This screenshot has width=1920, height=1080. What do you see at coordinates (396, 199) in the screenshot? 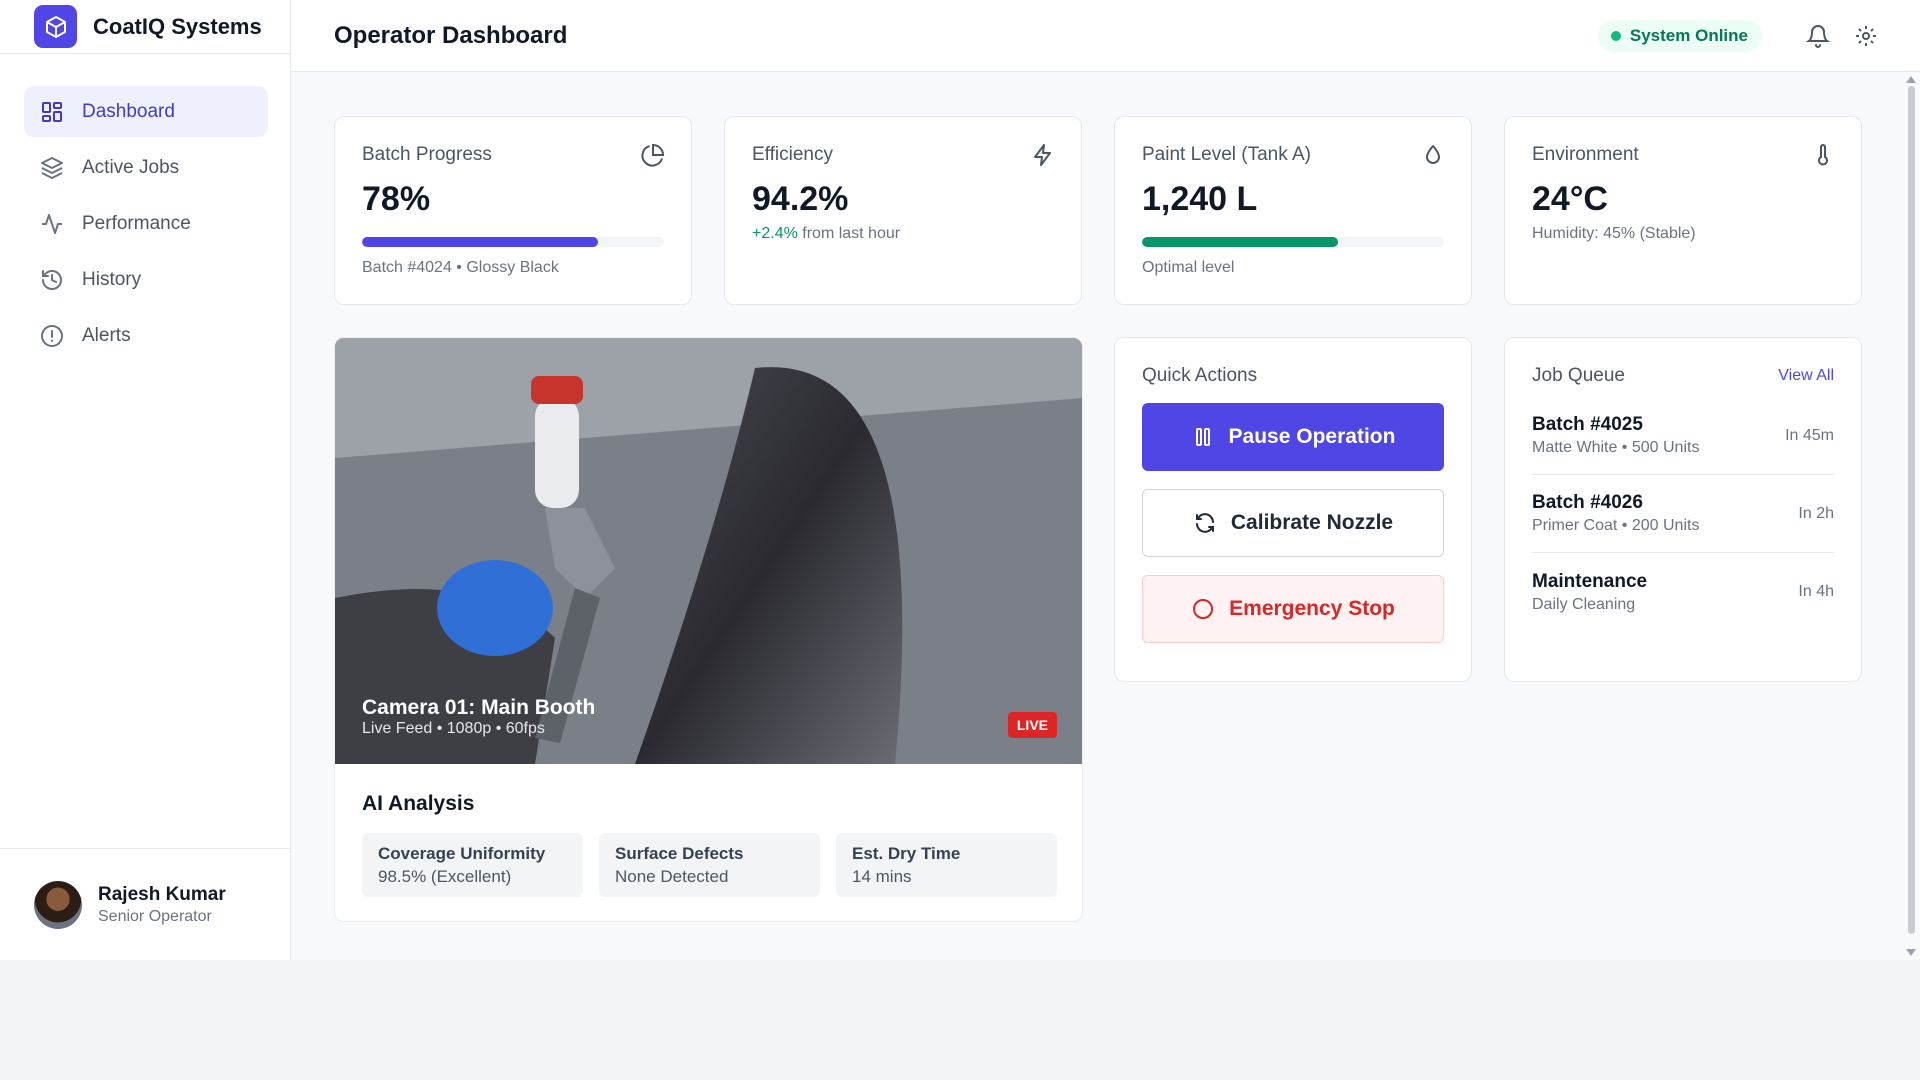
I see `stat-value: 78%` at bounding box center [396, 199].